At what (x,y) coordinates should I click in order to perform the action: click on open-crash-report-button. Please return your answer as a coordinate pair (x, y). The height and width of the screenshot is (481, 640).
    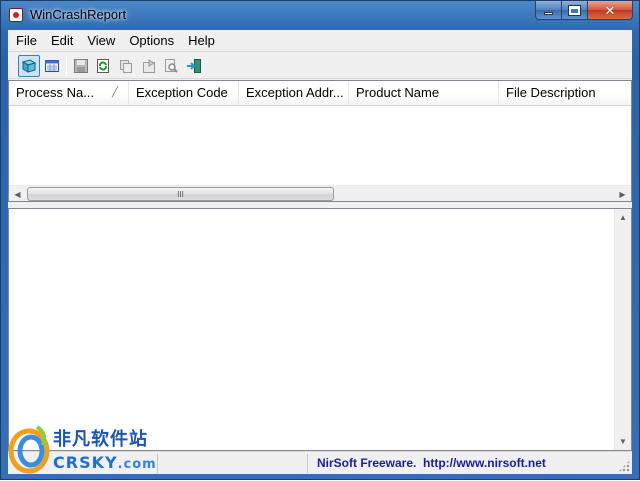
    Looking at the image, I should click on (29, 66).